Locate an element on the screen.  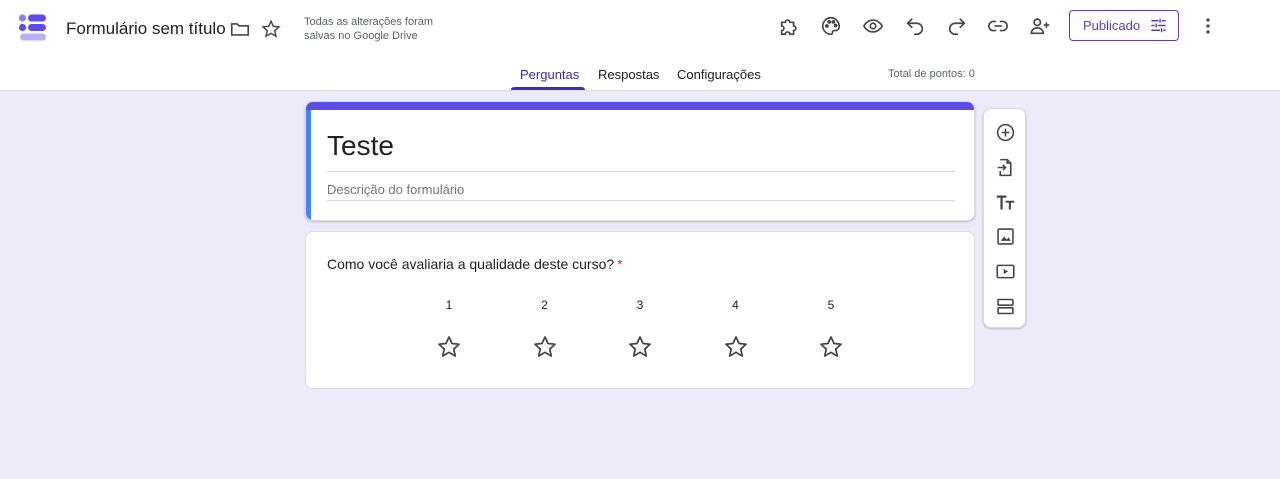
rating-number: 1 is located at coordinates (449, 305).